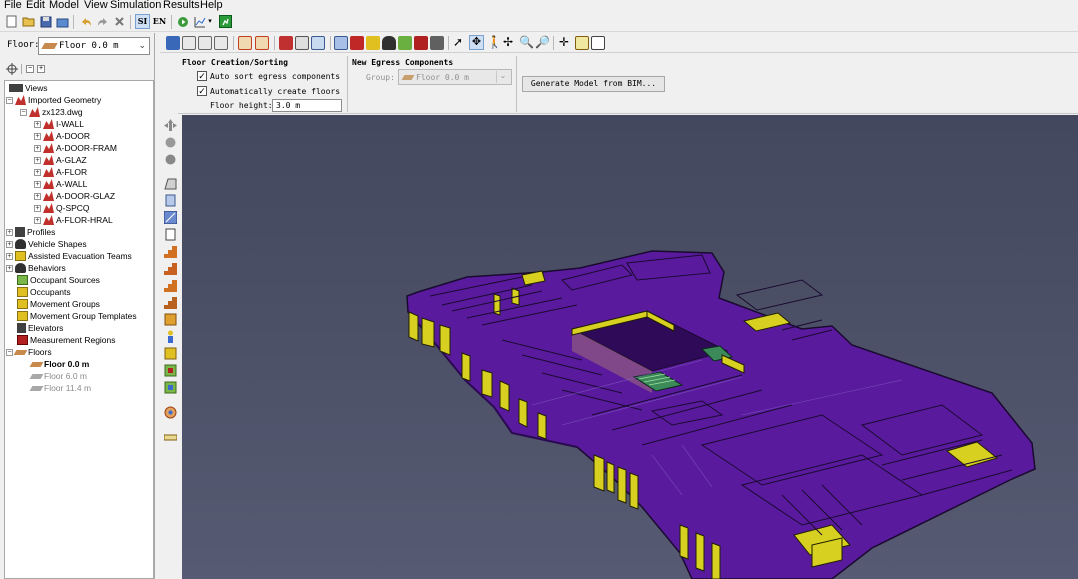 This screenshot has height=579, width=1078. Describe the element at coordinates (159, 21) in the screenshot. I see `units-en-button: EN` at that location.